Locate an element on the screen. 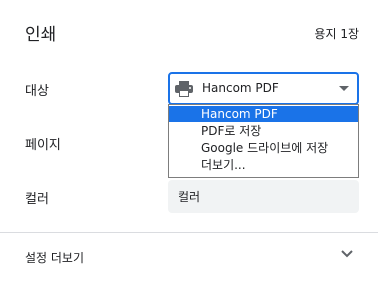 This screenshot has height=288, width=378. dialog-title: 인쇄 is located at coordinates (41, 35).